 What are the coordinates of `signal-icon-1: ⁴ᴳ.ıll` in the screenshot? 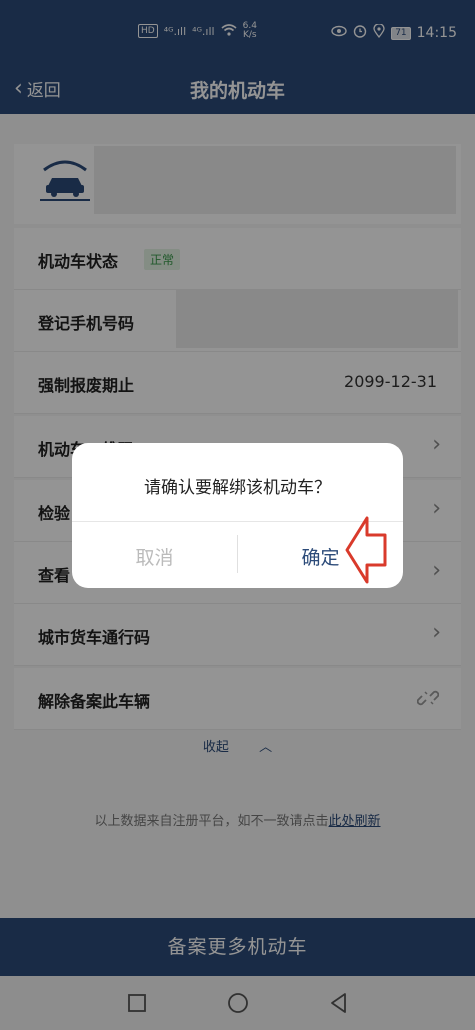 It's located at (175, 31).